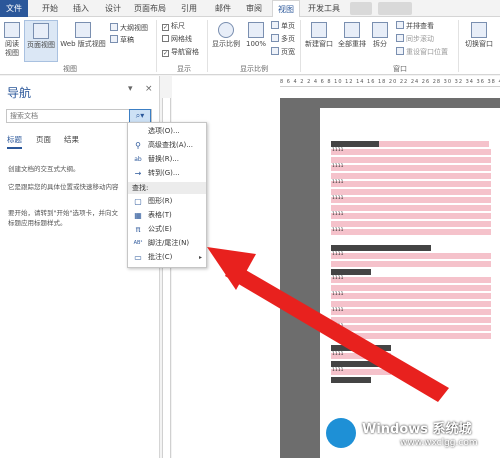 The height and width of the screenshot is (458, 500). What do you see at coordinates (165, 38) in the screenshot?
I see `checkbox-unchecked-icon` at bounding box center [165, 38].